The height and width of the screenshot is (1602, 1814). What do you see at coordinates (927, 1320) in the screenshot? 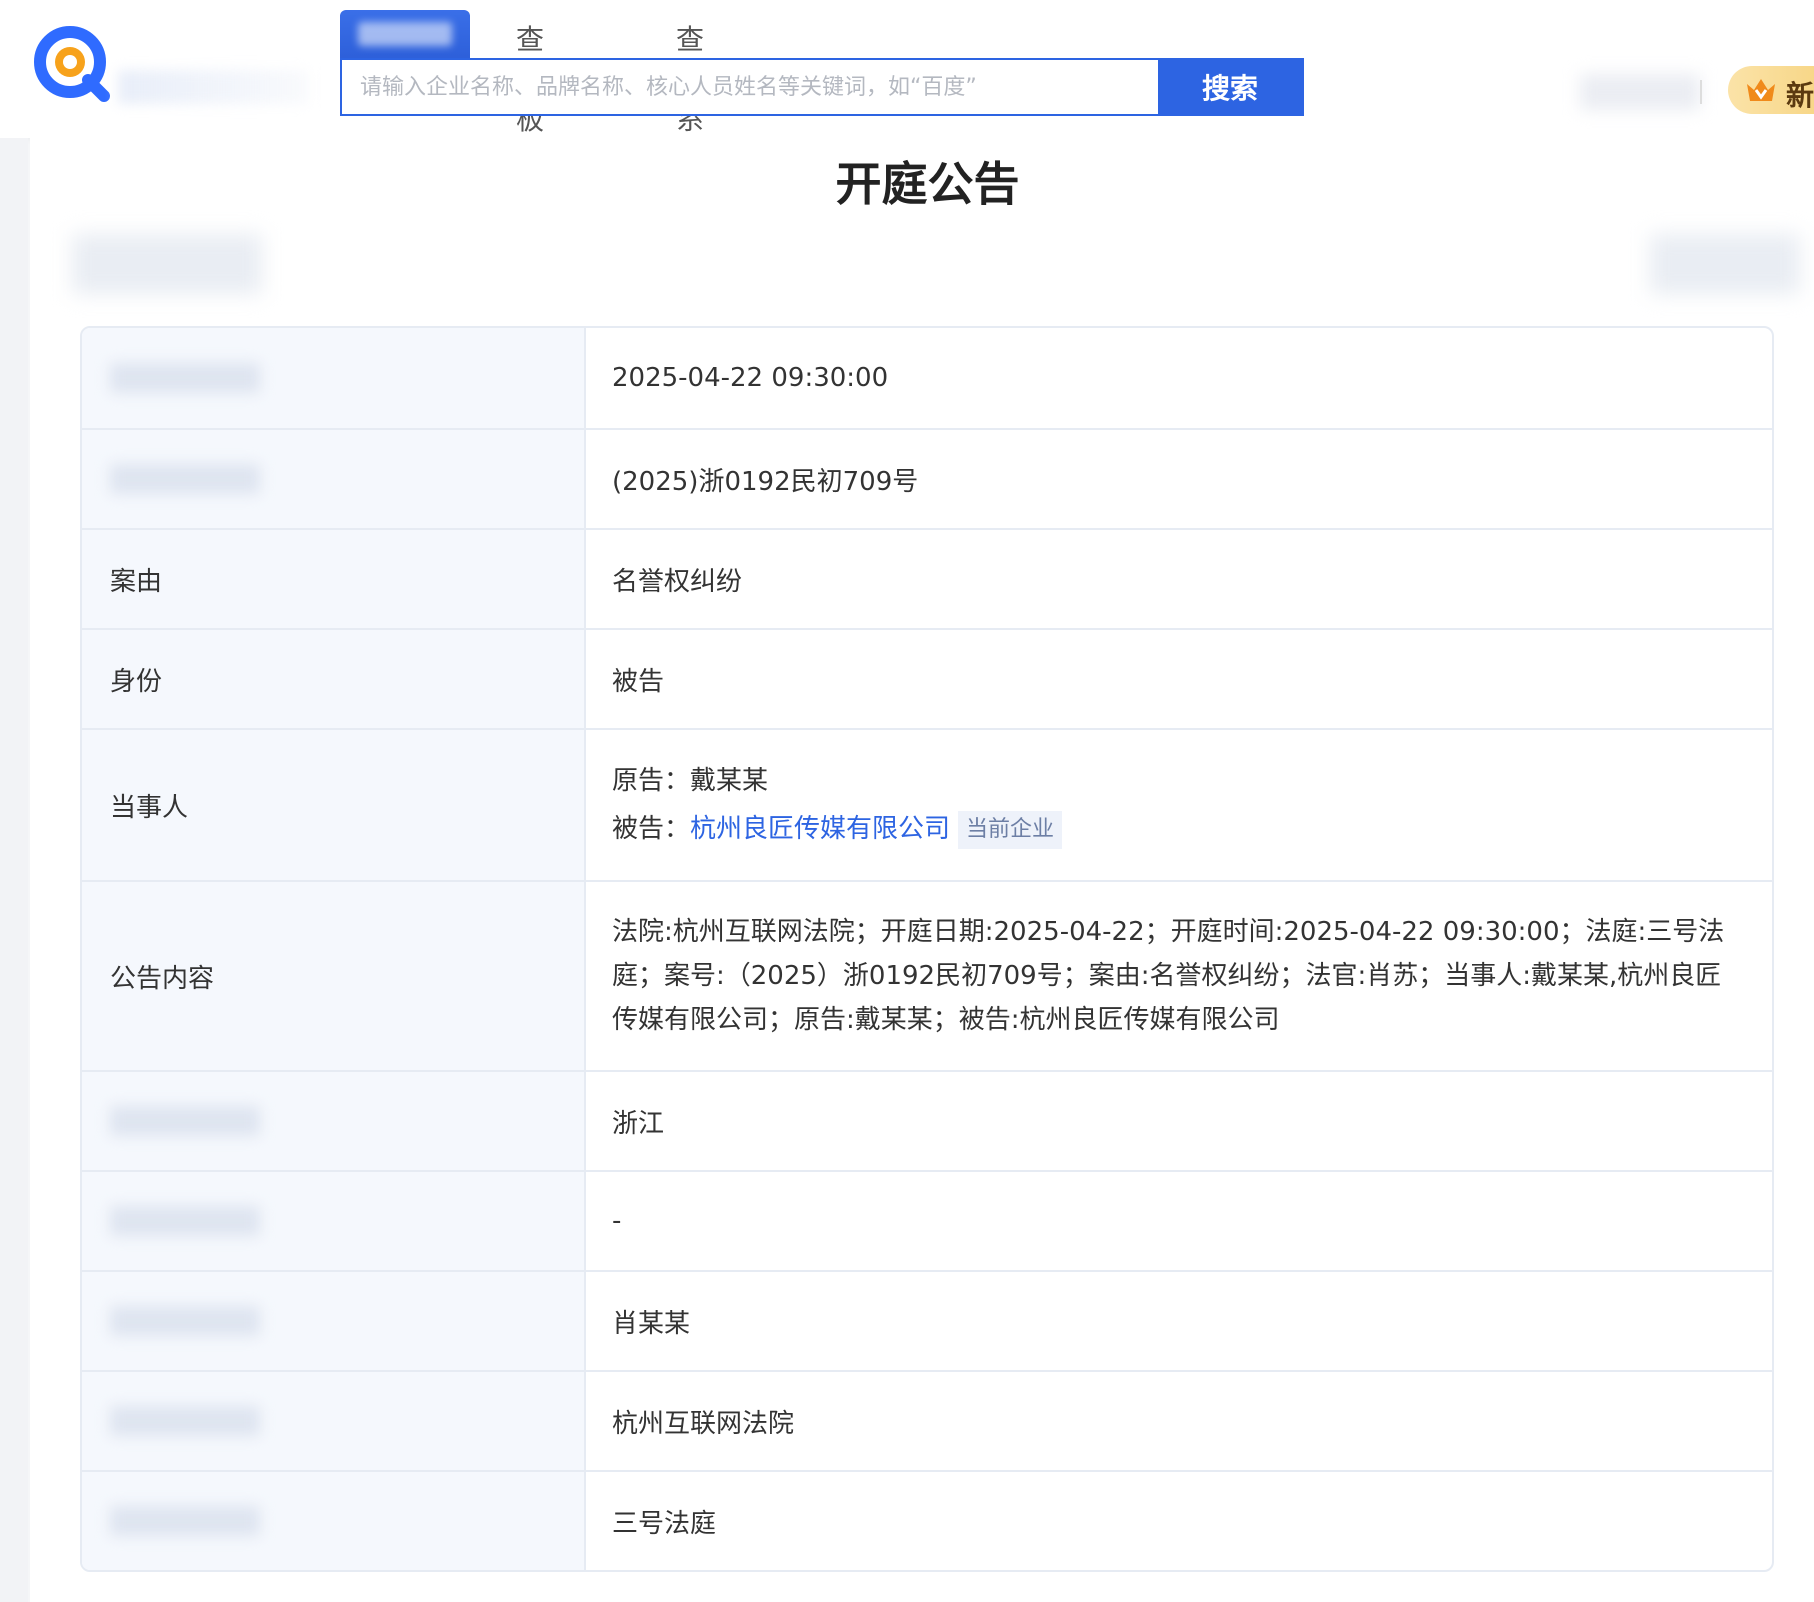
I see `table-row: 肖某某` at bounding box center [927, 1320].